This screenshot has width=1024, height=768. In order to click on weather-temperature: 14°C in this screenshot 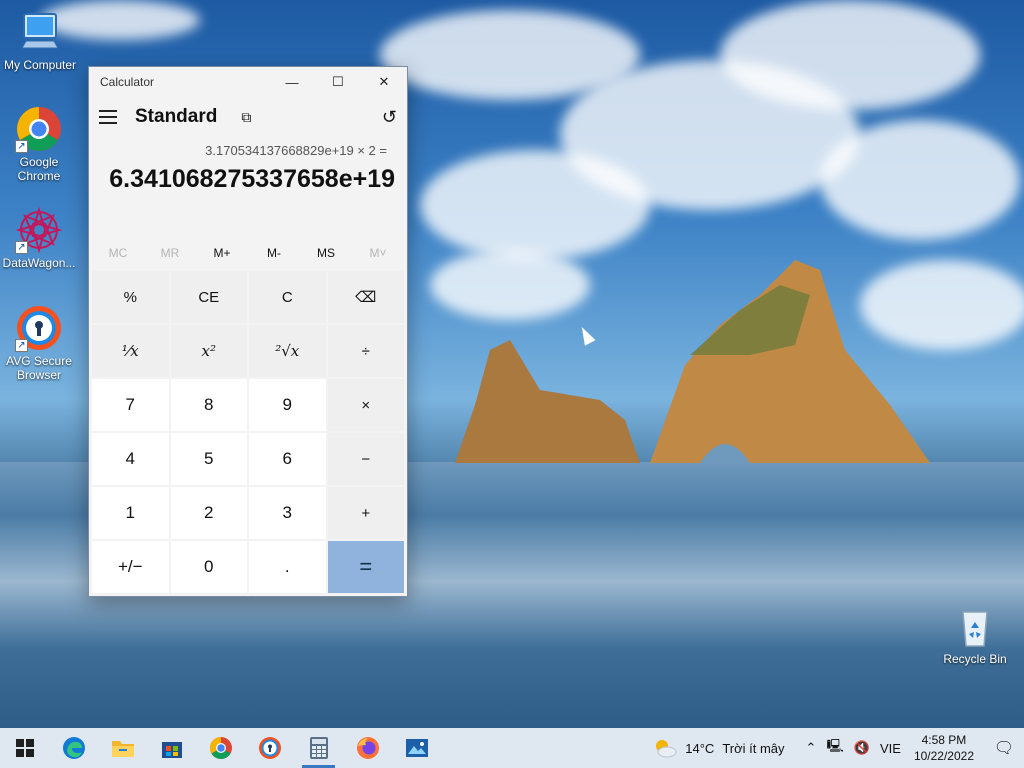, I will do `click(700, 748)`.